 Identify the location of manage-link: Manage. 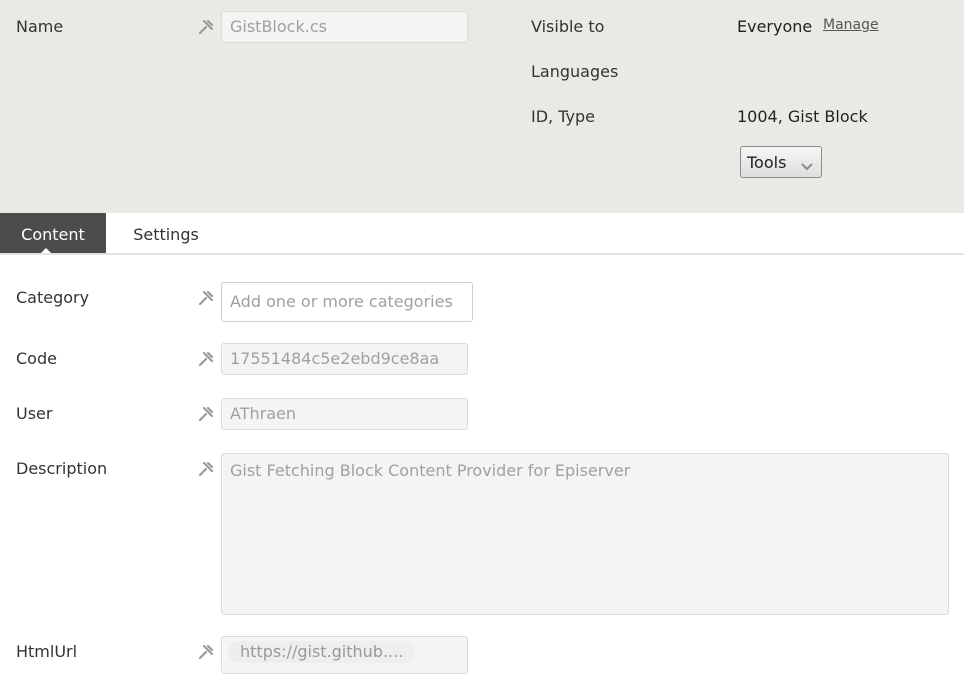
(851, 25).